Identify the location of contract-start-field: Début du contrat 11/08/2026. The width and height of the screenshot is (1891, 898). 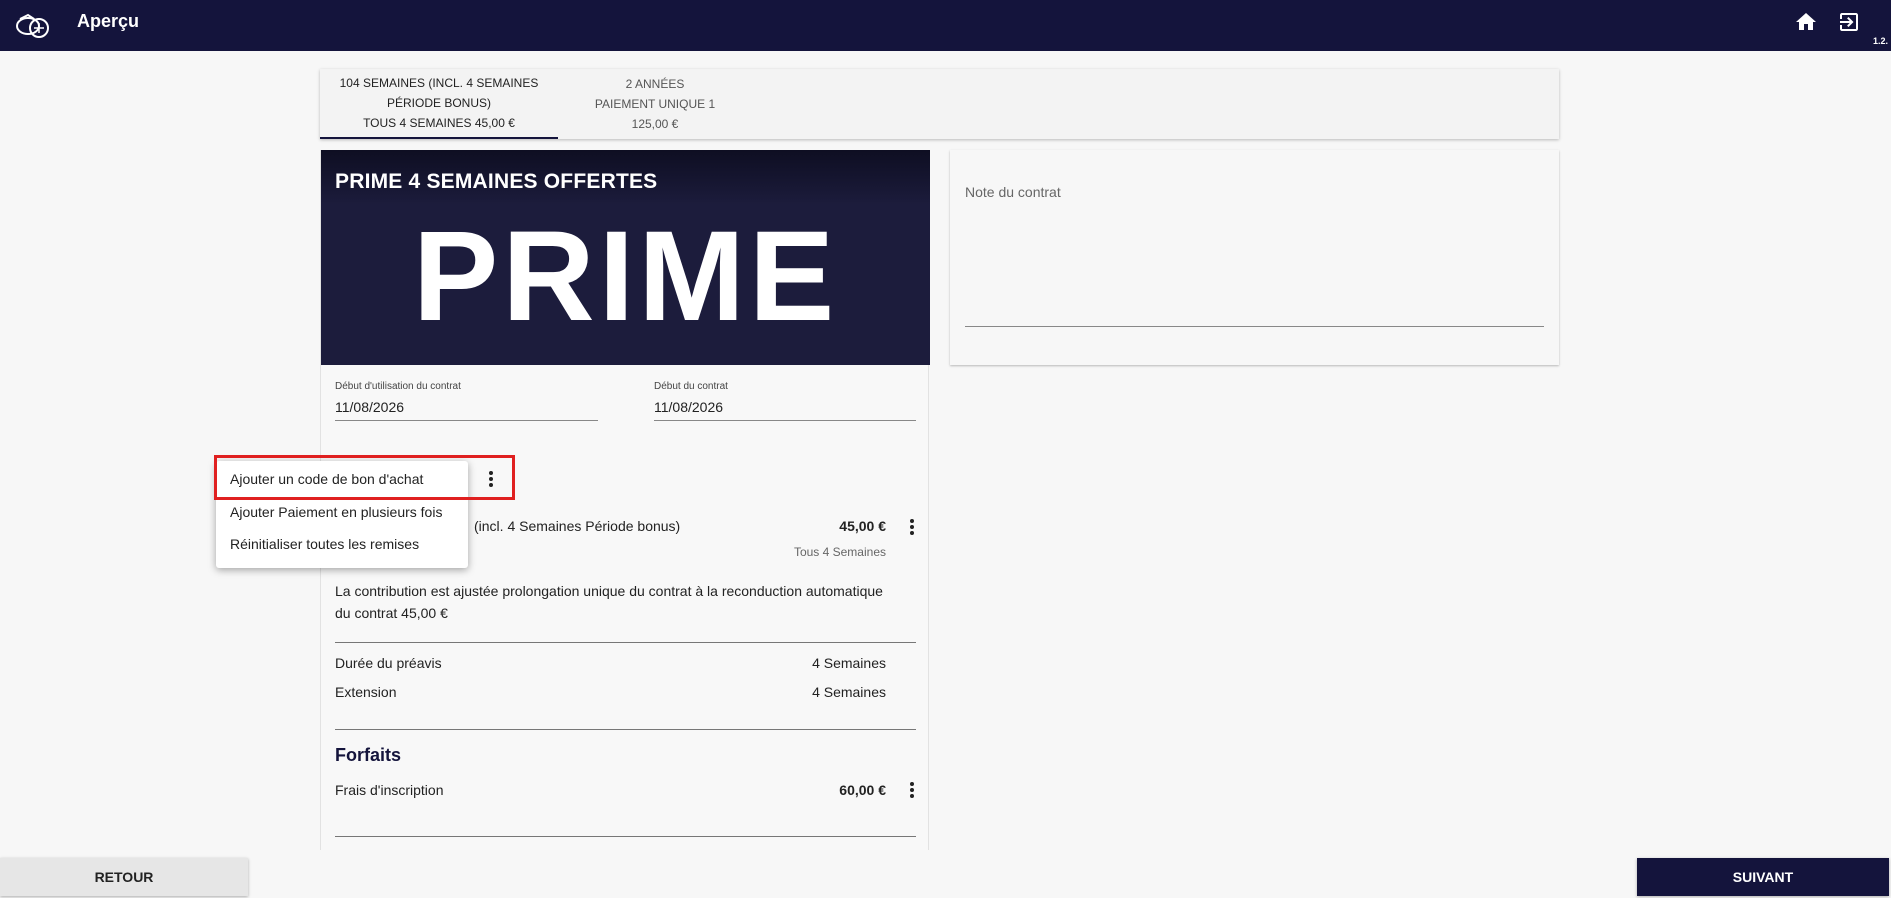
(785, 401).